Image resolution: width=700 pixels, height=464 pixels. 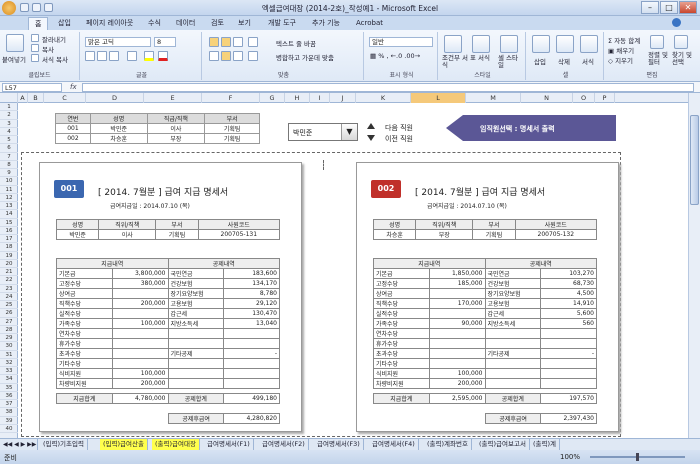 I want to click on wrap-text-button: 텍스트 줄 바꿈, so click(x=296, y=43).